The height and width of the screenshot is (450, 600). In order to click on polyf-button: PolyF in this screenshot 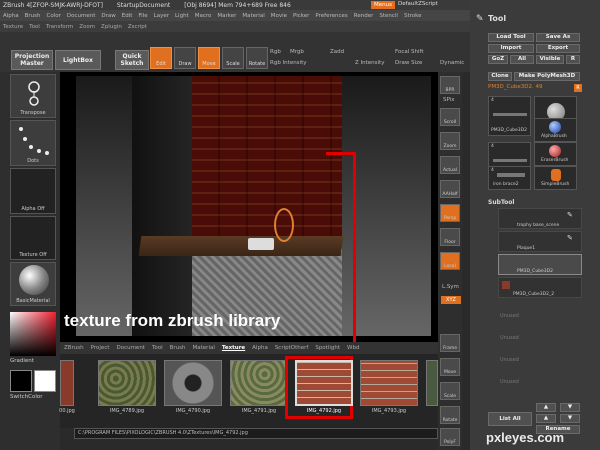, I will do `click(450, 437)`.